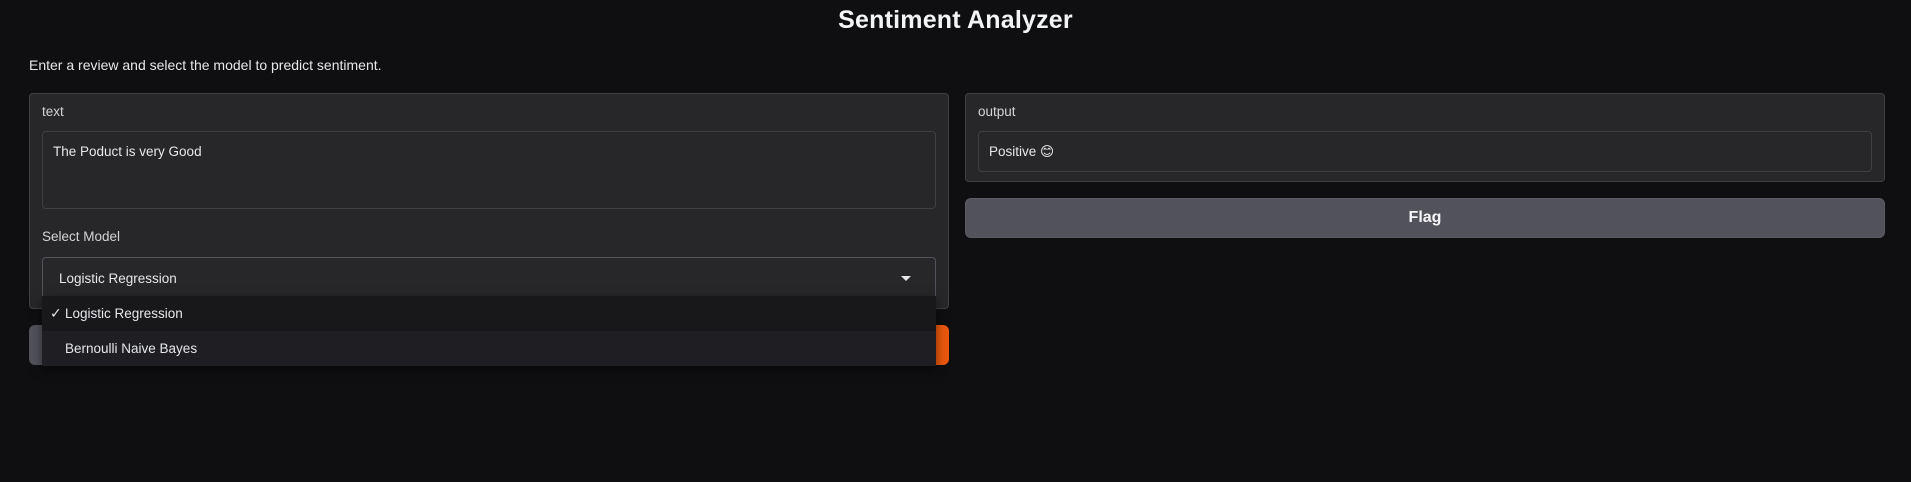  Describe the element at coordinates (131, 348) in the screenshot. I see `model-option-label: Bernoulli Naive Bayes` at that location.